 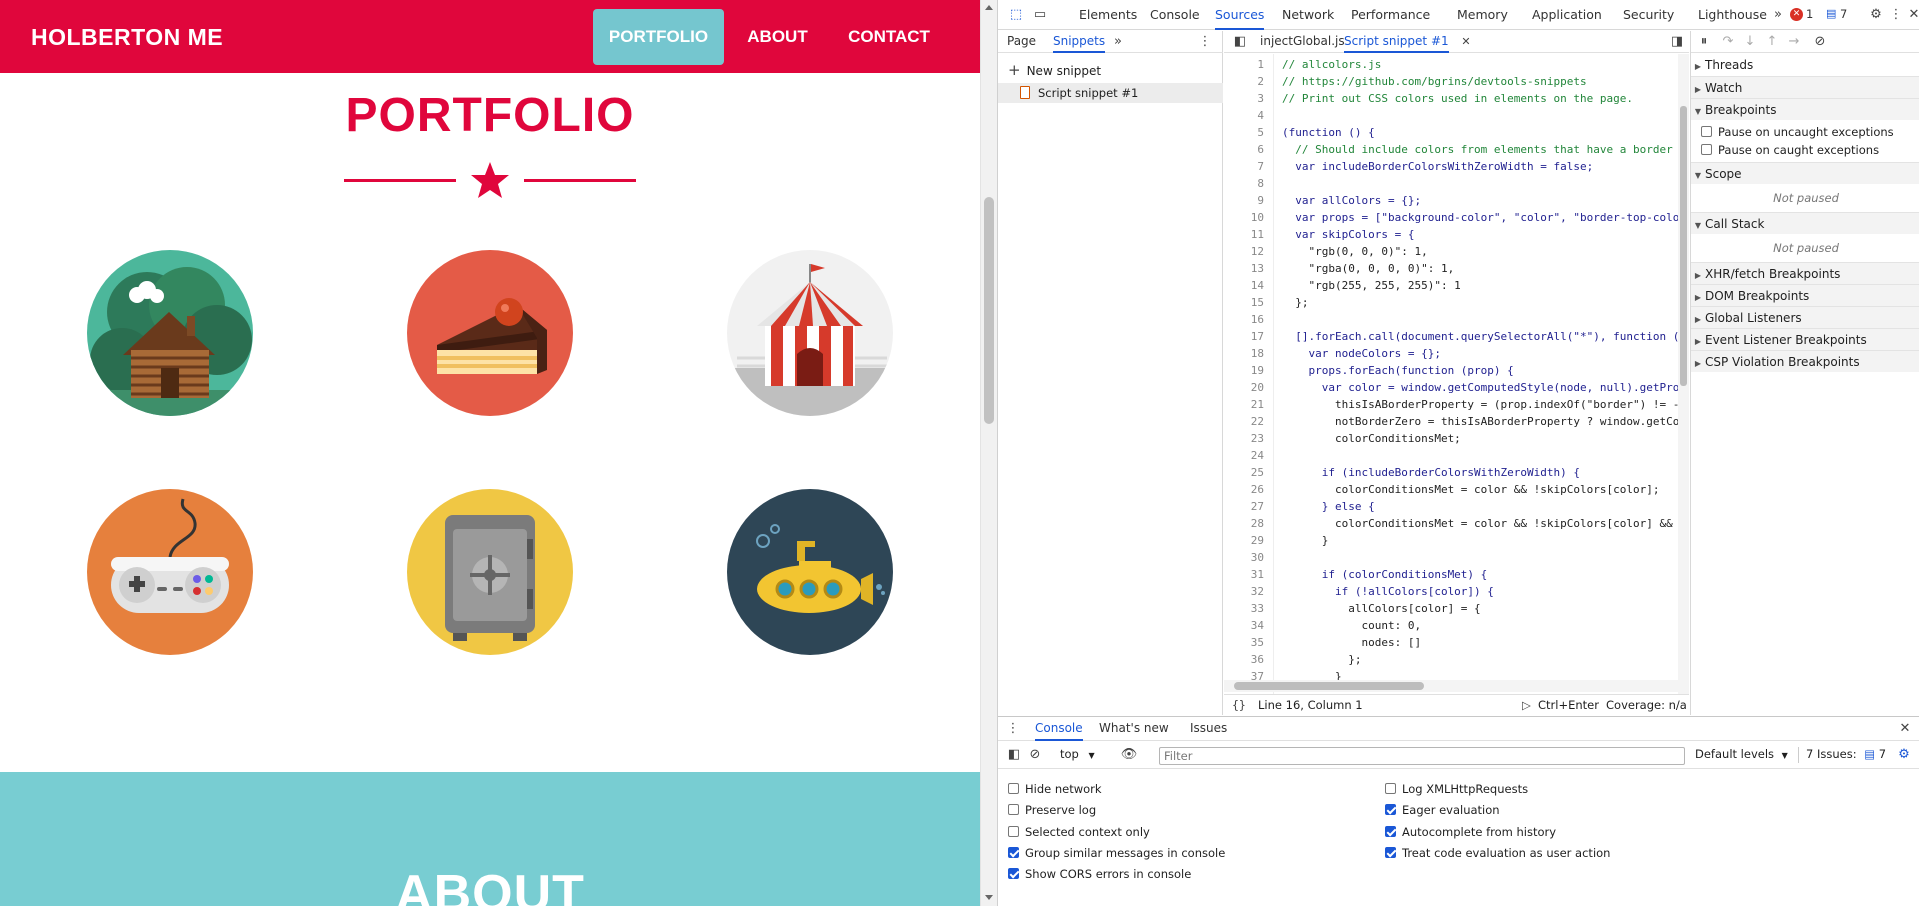 I want to click on portfolio-tile-submarine, so click(x=810, y=572).